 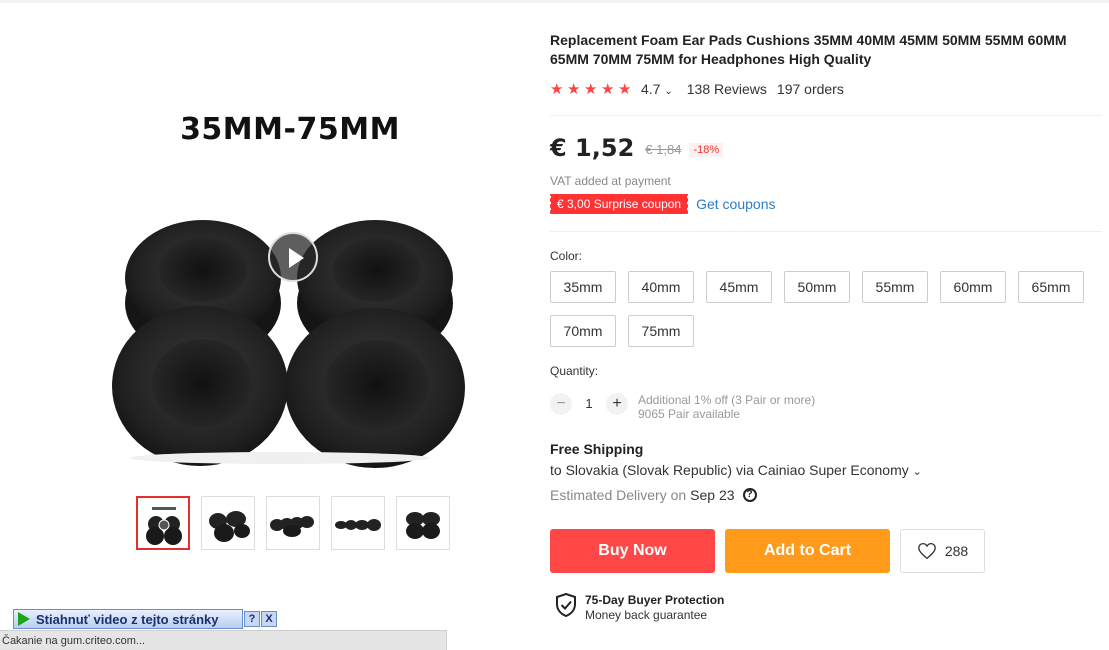 I want to click on rating-stars: ★ ★ ★ ★ ★, so click(x=591, y=89).